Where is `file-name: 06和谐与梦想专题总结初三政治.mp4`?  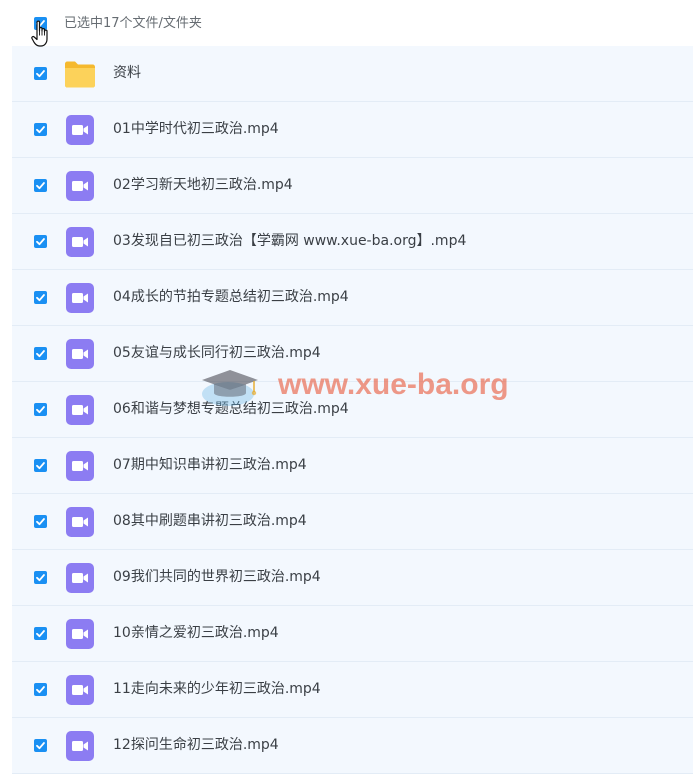
file-name: 06和谐与梦想专题总结初三政治.mp4 is located at coordinates (231, 409).